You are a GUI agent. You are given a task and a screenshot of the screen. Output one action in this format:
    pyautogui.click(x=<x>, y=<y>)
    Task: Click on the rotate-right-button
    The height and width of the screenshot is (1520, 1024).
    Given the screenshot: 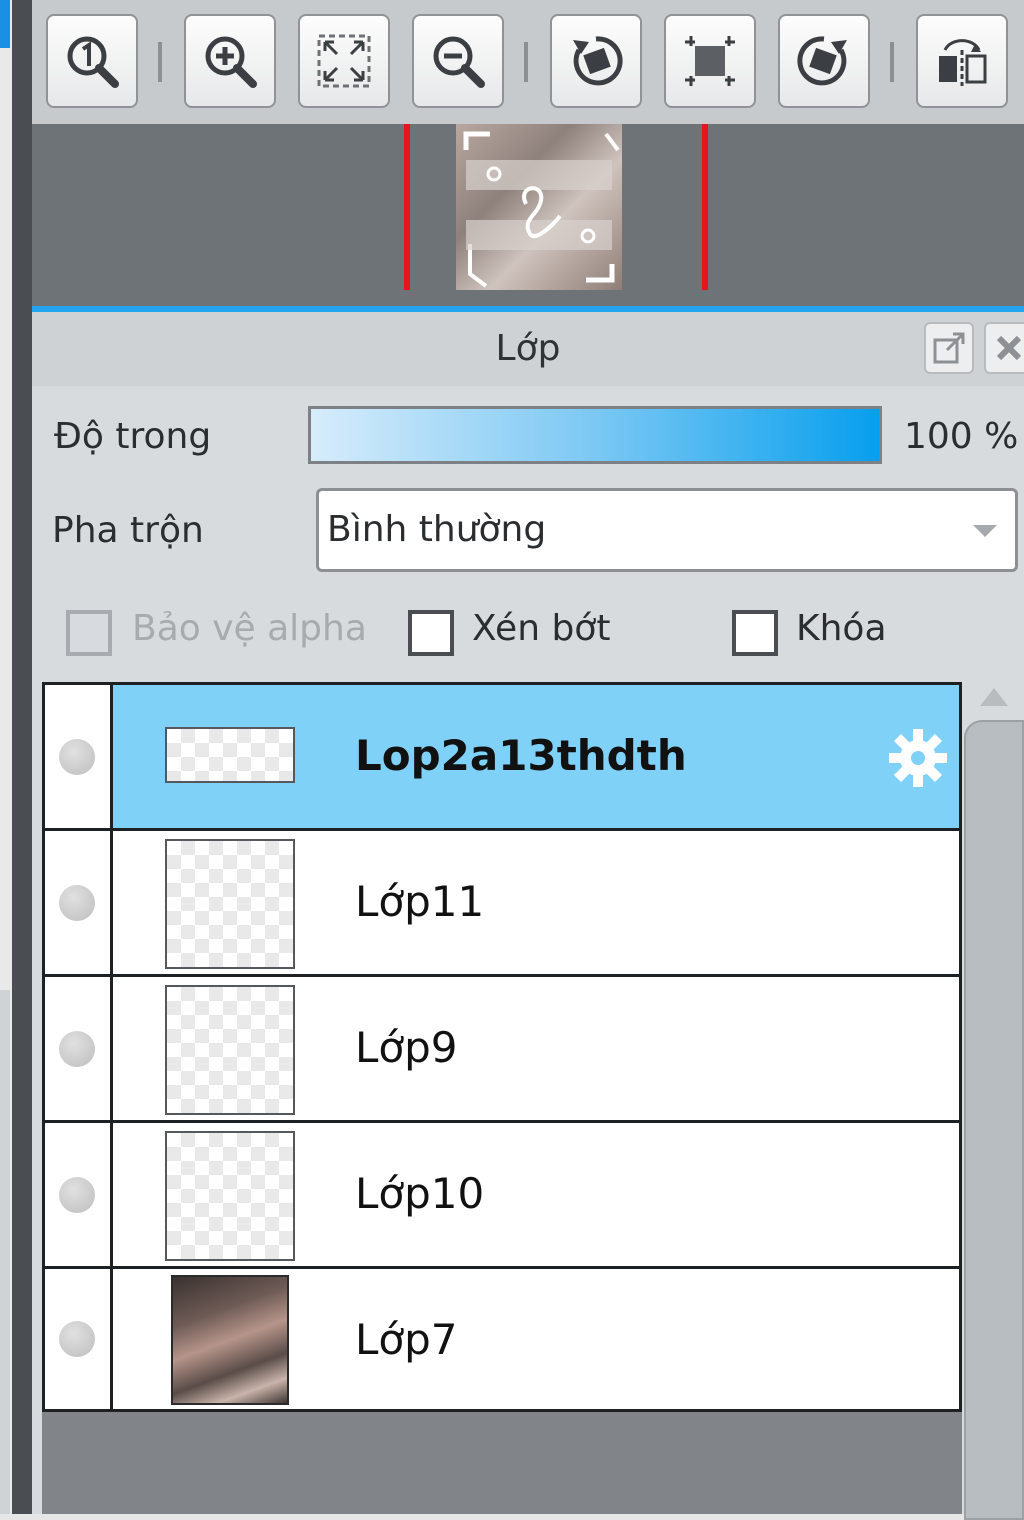 What is the action you would take?
    pyautogui.click(x=824, y=61)
    